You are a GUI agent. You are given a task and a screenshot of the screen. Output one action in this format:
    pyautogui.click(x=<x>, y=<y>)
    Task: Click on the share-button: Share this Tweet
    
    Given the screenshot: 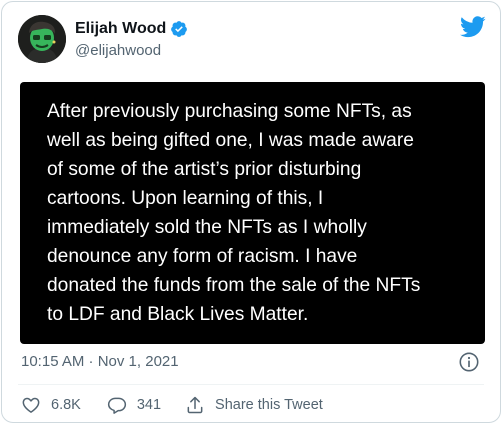 What is the action you would take?
    pyautogui.click(x=254, y=405)
    